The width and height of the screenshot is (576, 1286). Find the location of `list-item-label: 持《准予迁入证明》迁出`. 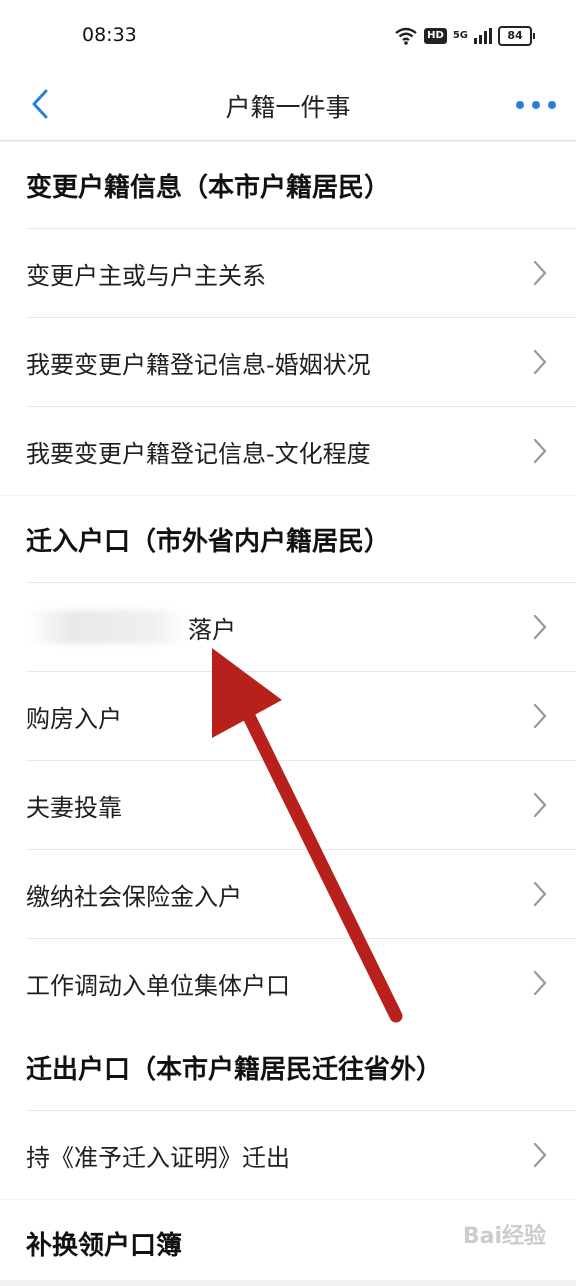

list-item-label: 持《准予迁入证明》迁出 is located at coordinates (158, 1157).